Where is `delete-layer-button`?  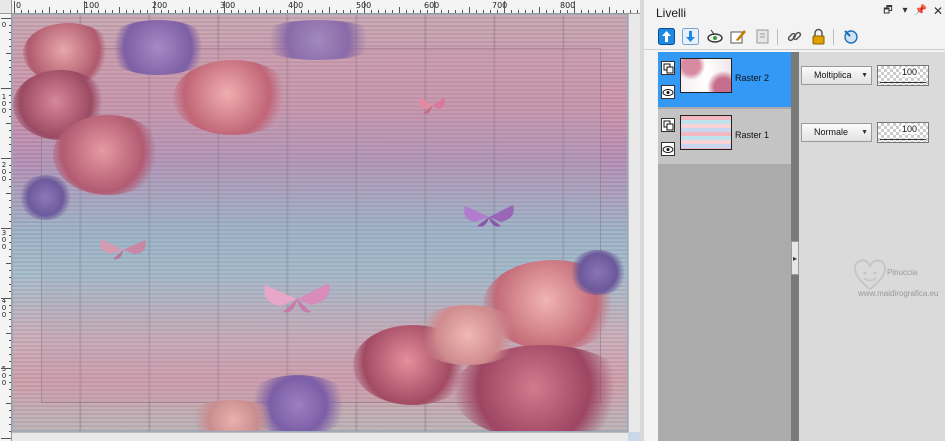
delete-layer-button is located at coordinates (762, 36).